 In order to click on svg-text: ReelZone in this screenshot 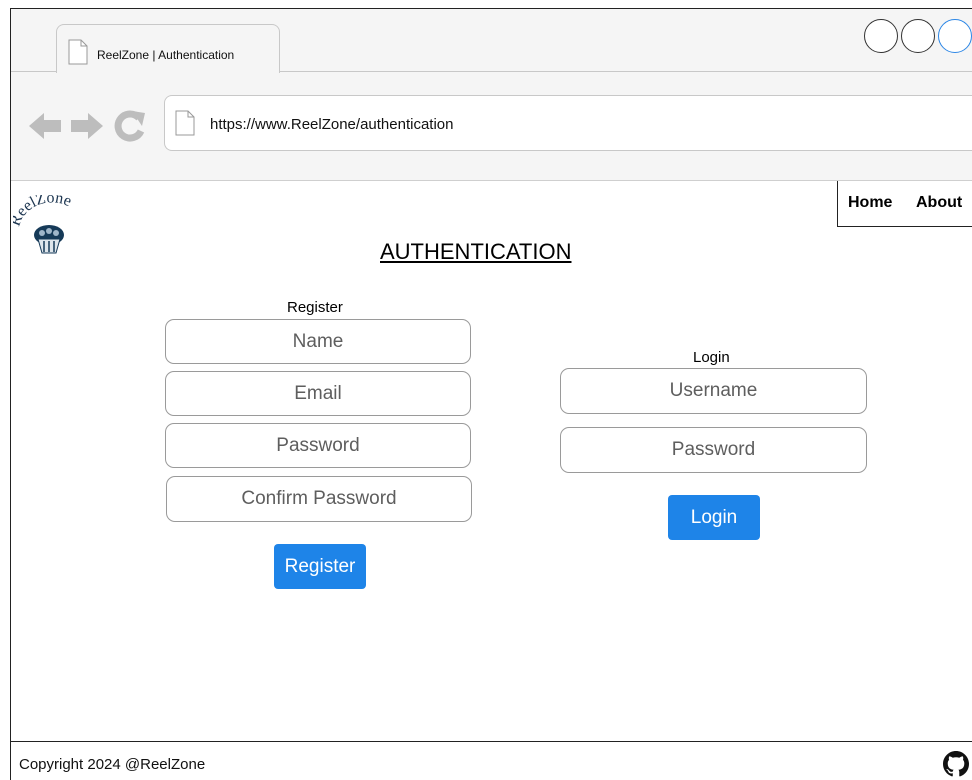, I will do `click(43, 211)`.